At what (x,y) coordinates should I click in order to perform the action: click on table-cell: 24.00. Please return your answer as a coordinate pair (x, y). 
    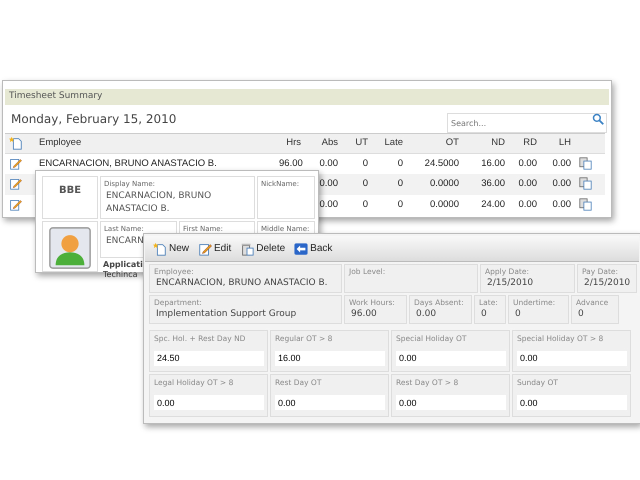
    Looking at the image, I should click on (486, 205).